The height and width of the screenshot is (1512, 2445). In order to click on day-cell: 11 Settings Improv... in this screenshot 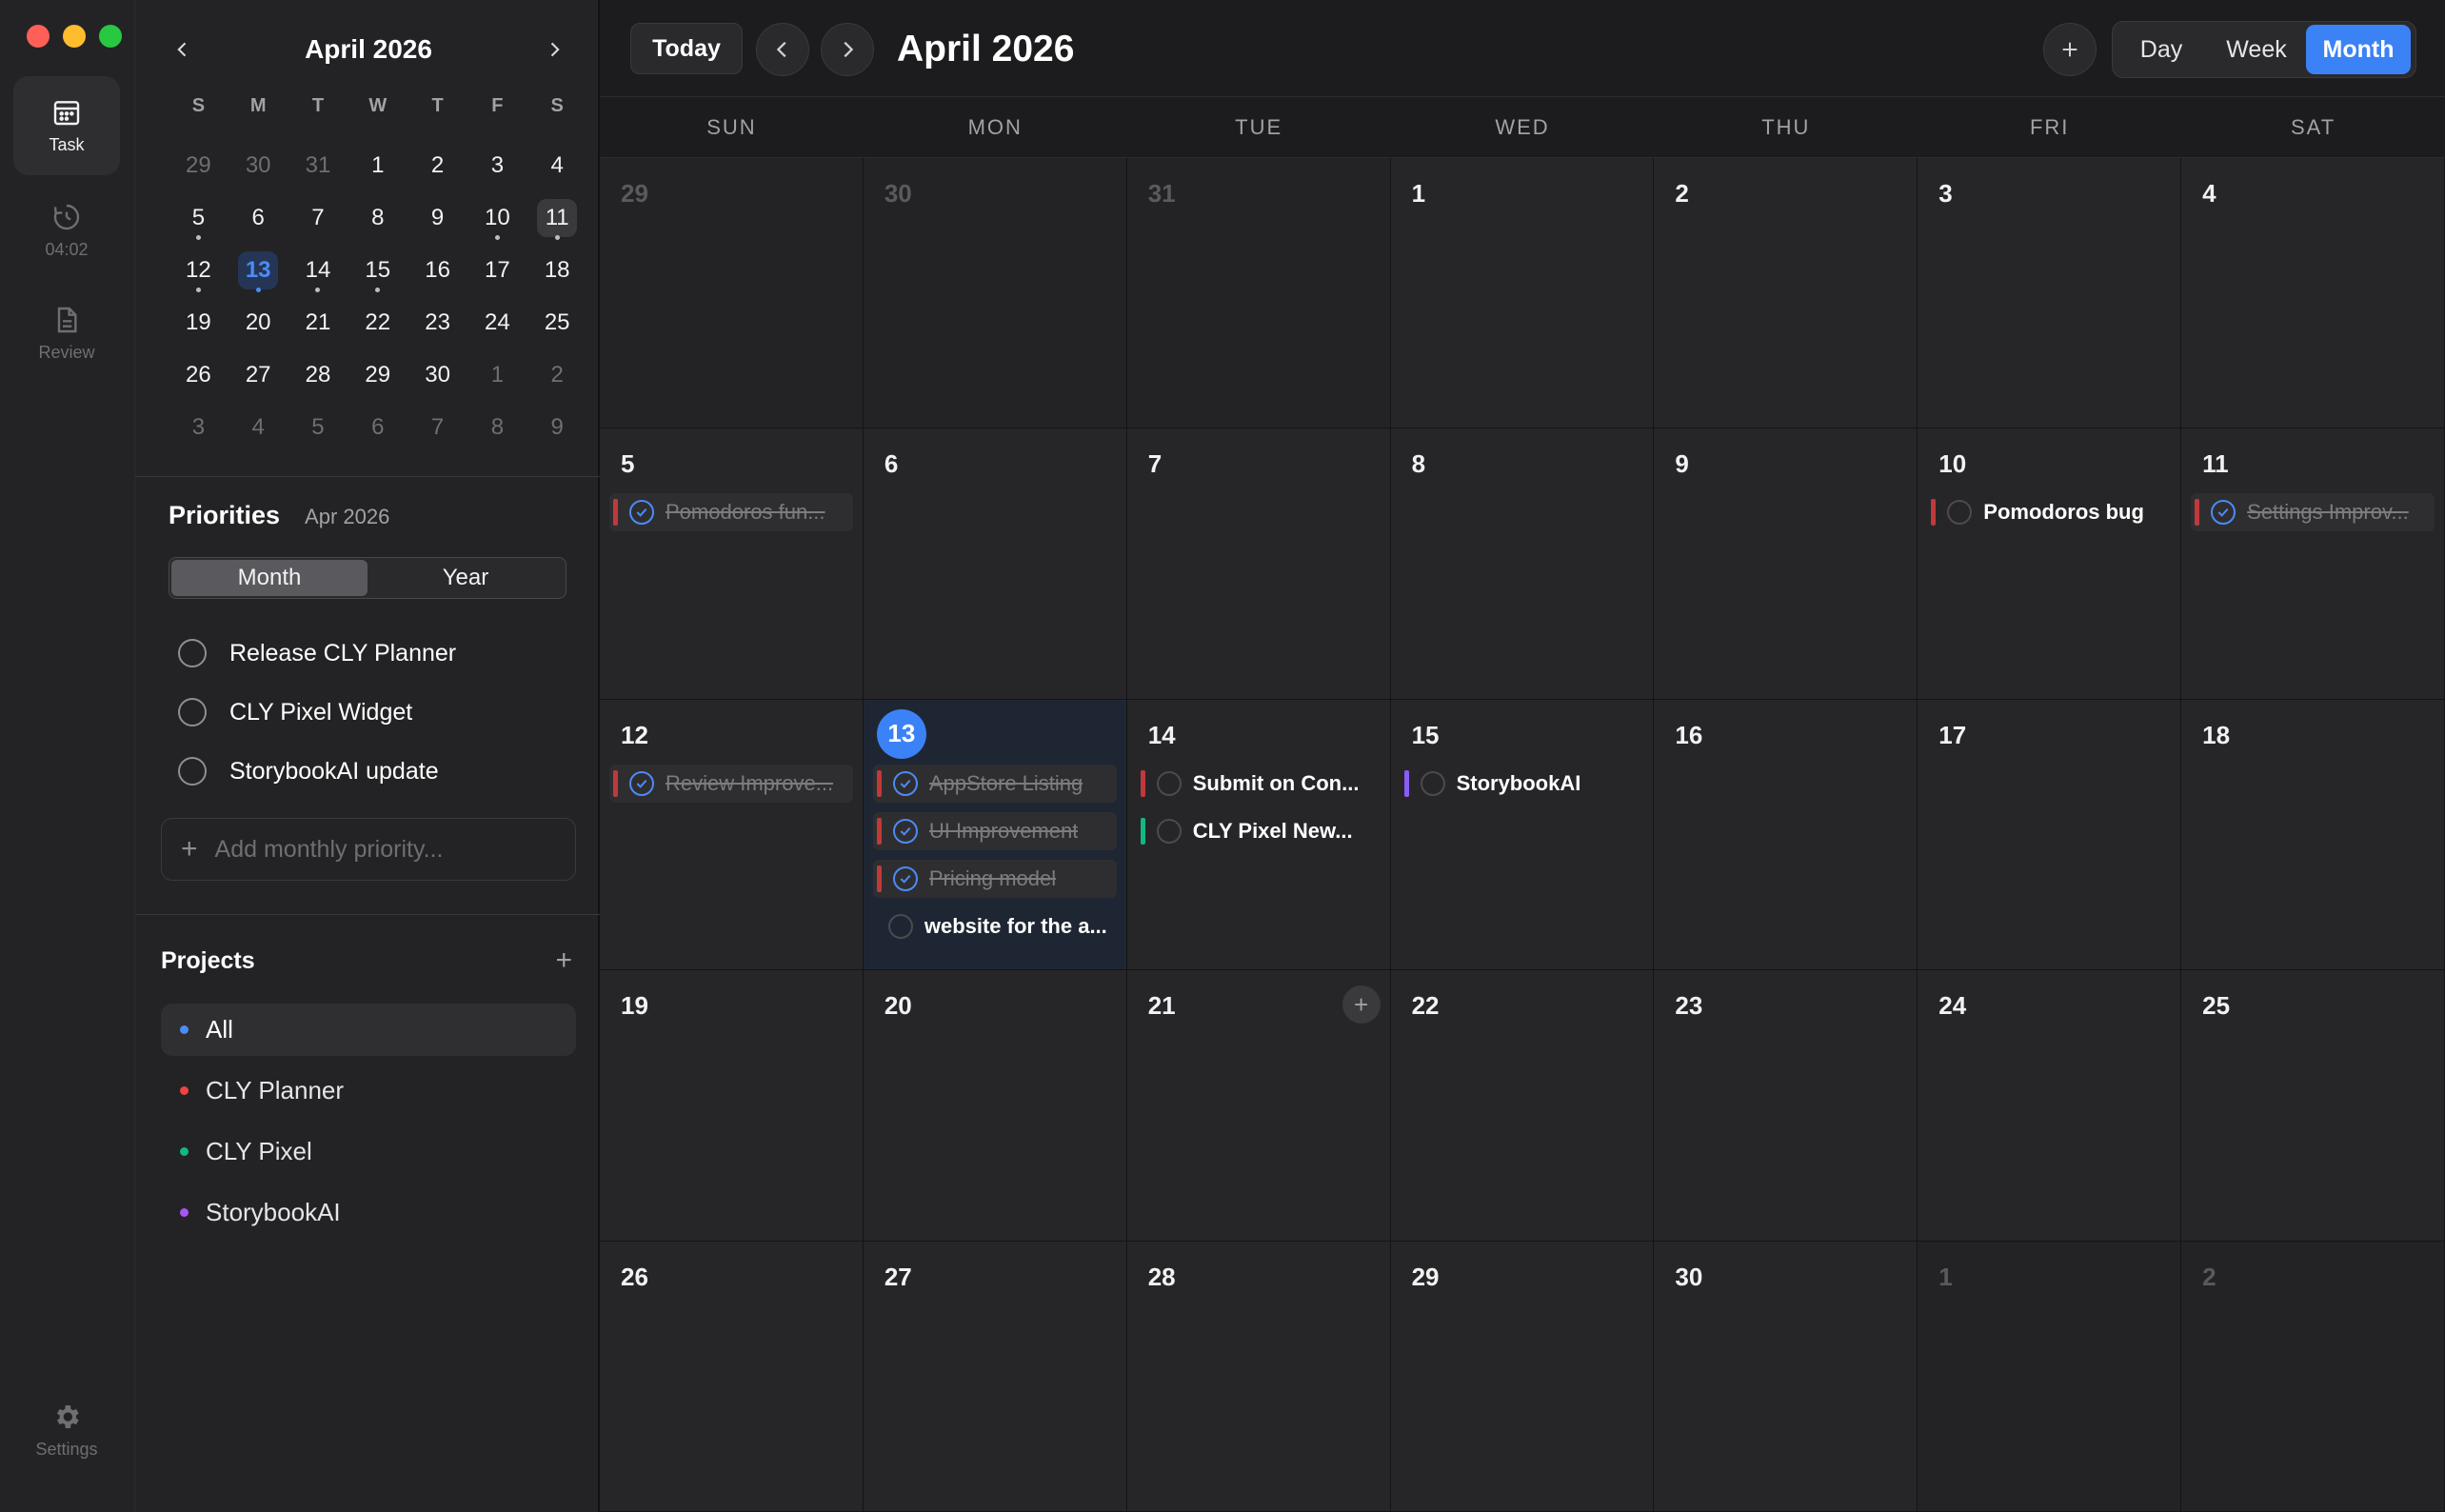, I will do `click(2313, 564)`.